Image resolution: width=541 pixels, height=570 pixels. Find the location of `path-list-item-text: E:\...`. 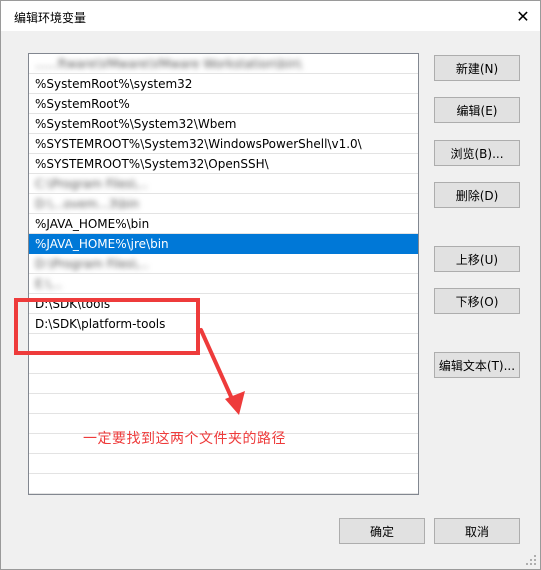

path-list-item-text: E:\... is located at coordinates (49, 284).